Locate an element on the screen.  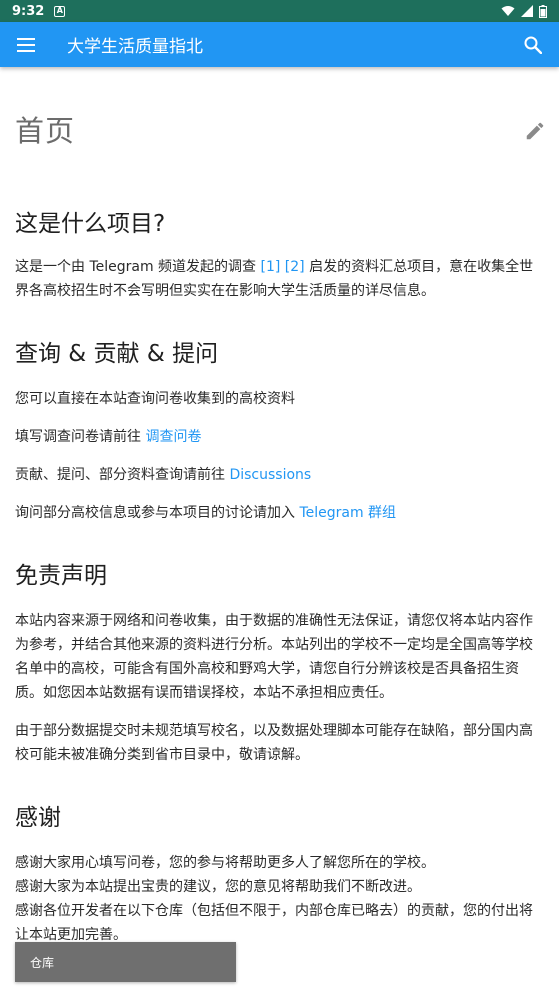
hamburger-menu-icon is located at coordinates (26, 44).